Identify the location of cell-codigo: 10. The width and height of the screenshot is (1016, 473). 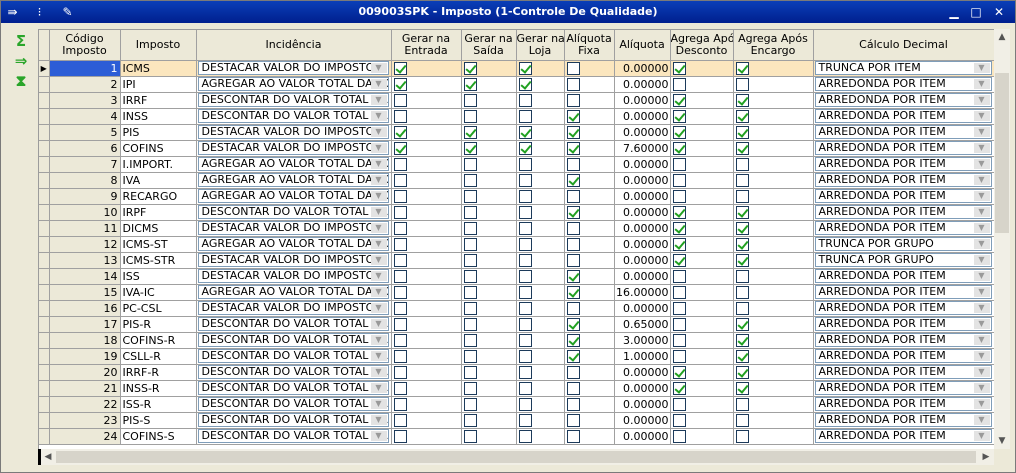
(85, 212).